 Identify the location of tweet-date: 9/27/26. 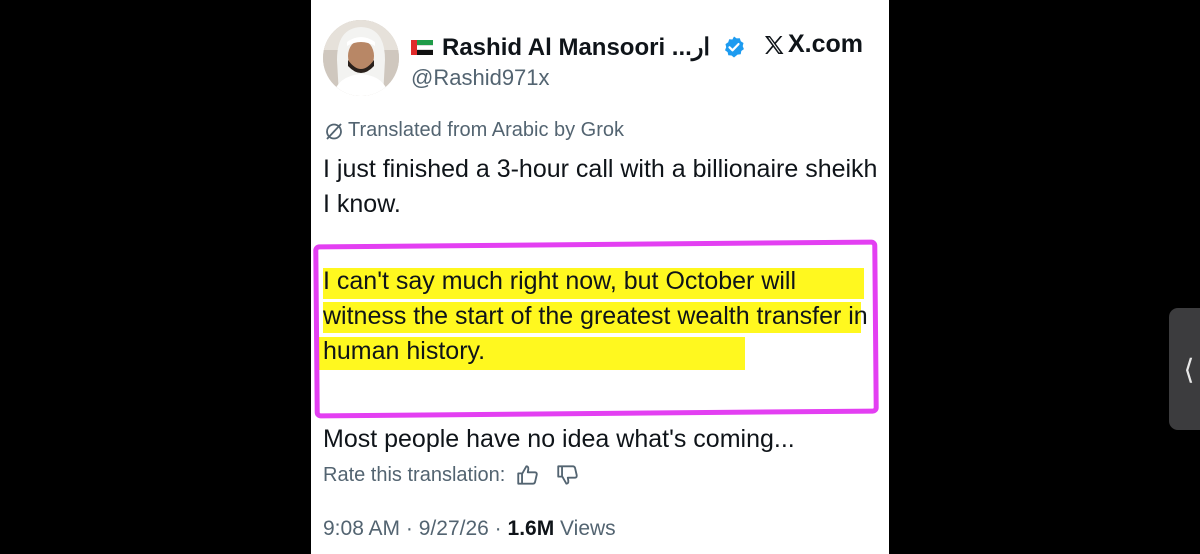
(454, 528).